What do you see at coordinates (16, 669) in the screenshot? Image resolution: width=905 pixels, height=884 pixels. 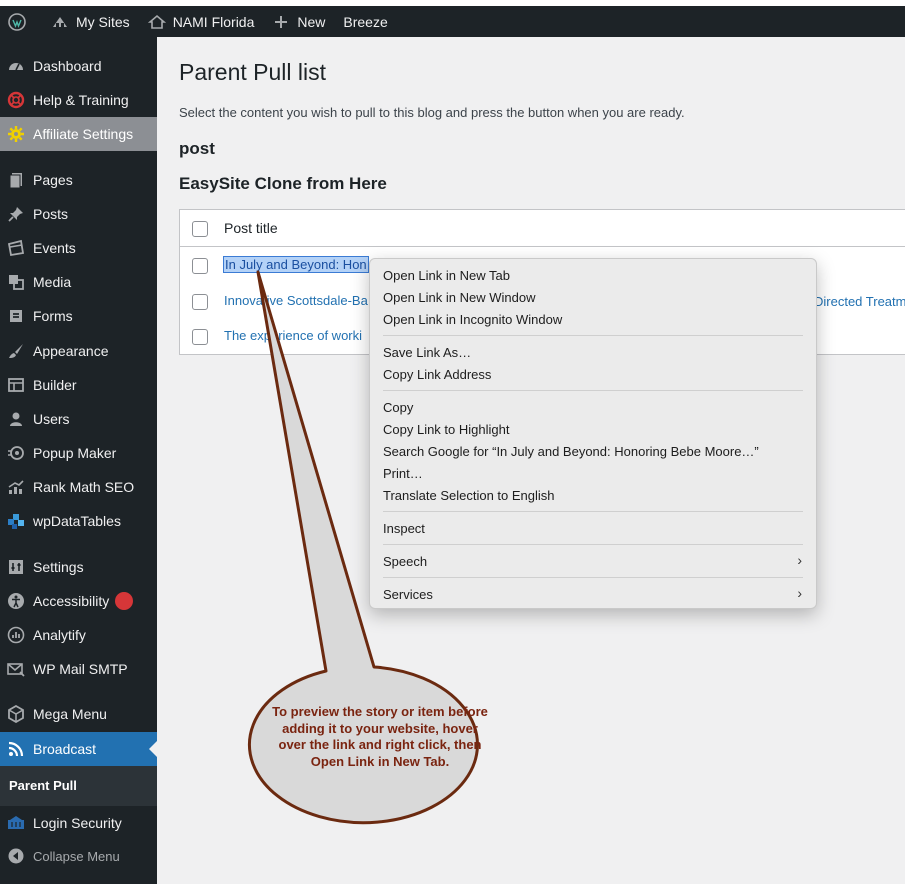 I see `mail-icon` at bounding box center [16, 669].